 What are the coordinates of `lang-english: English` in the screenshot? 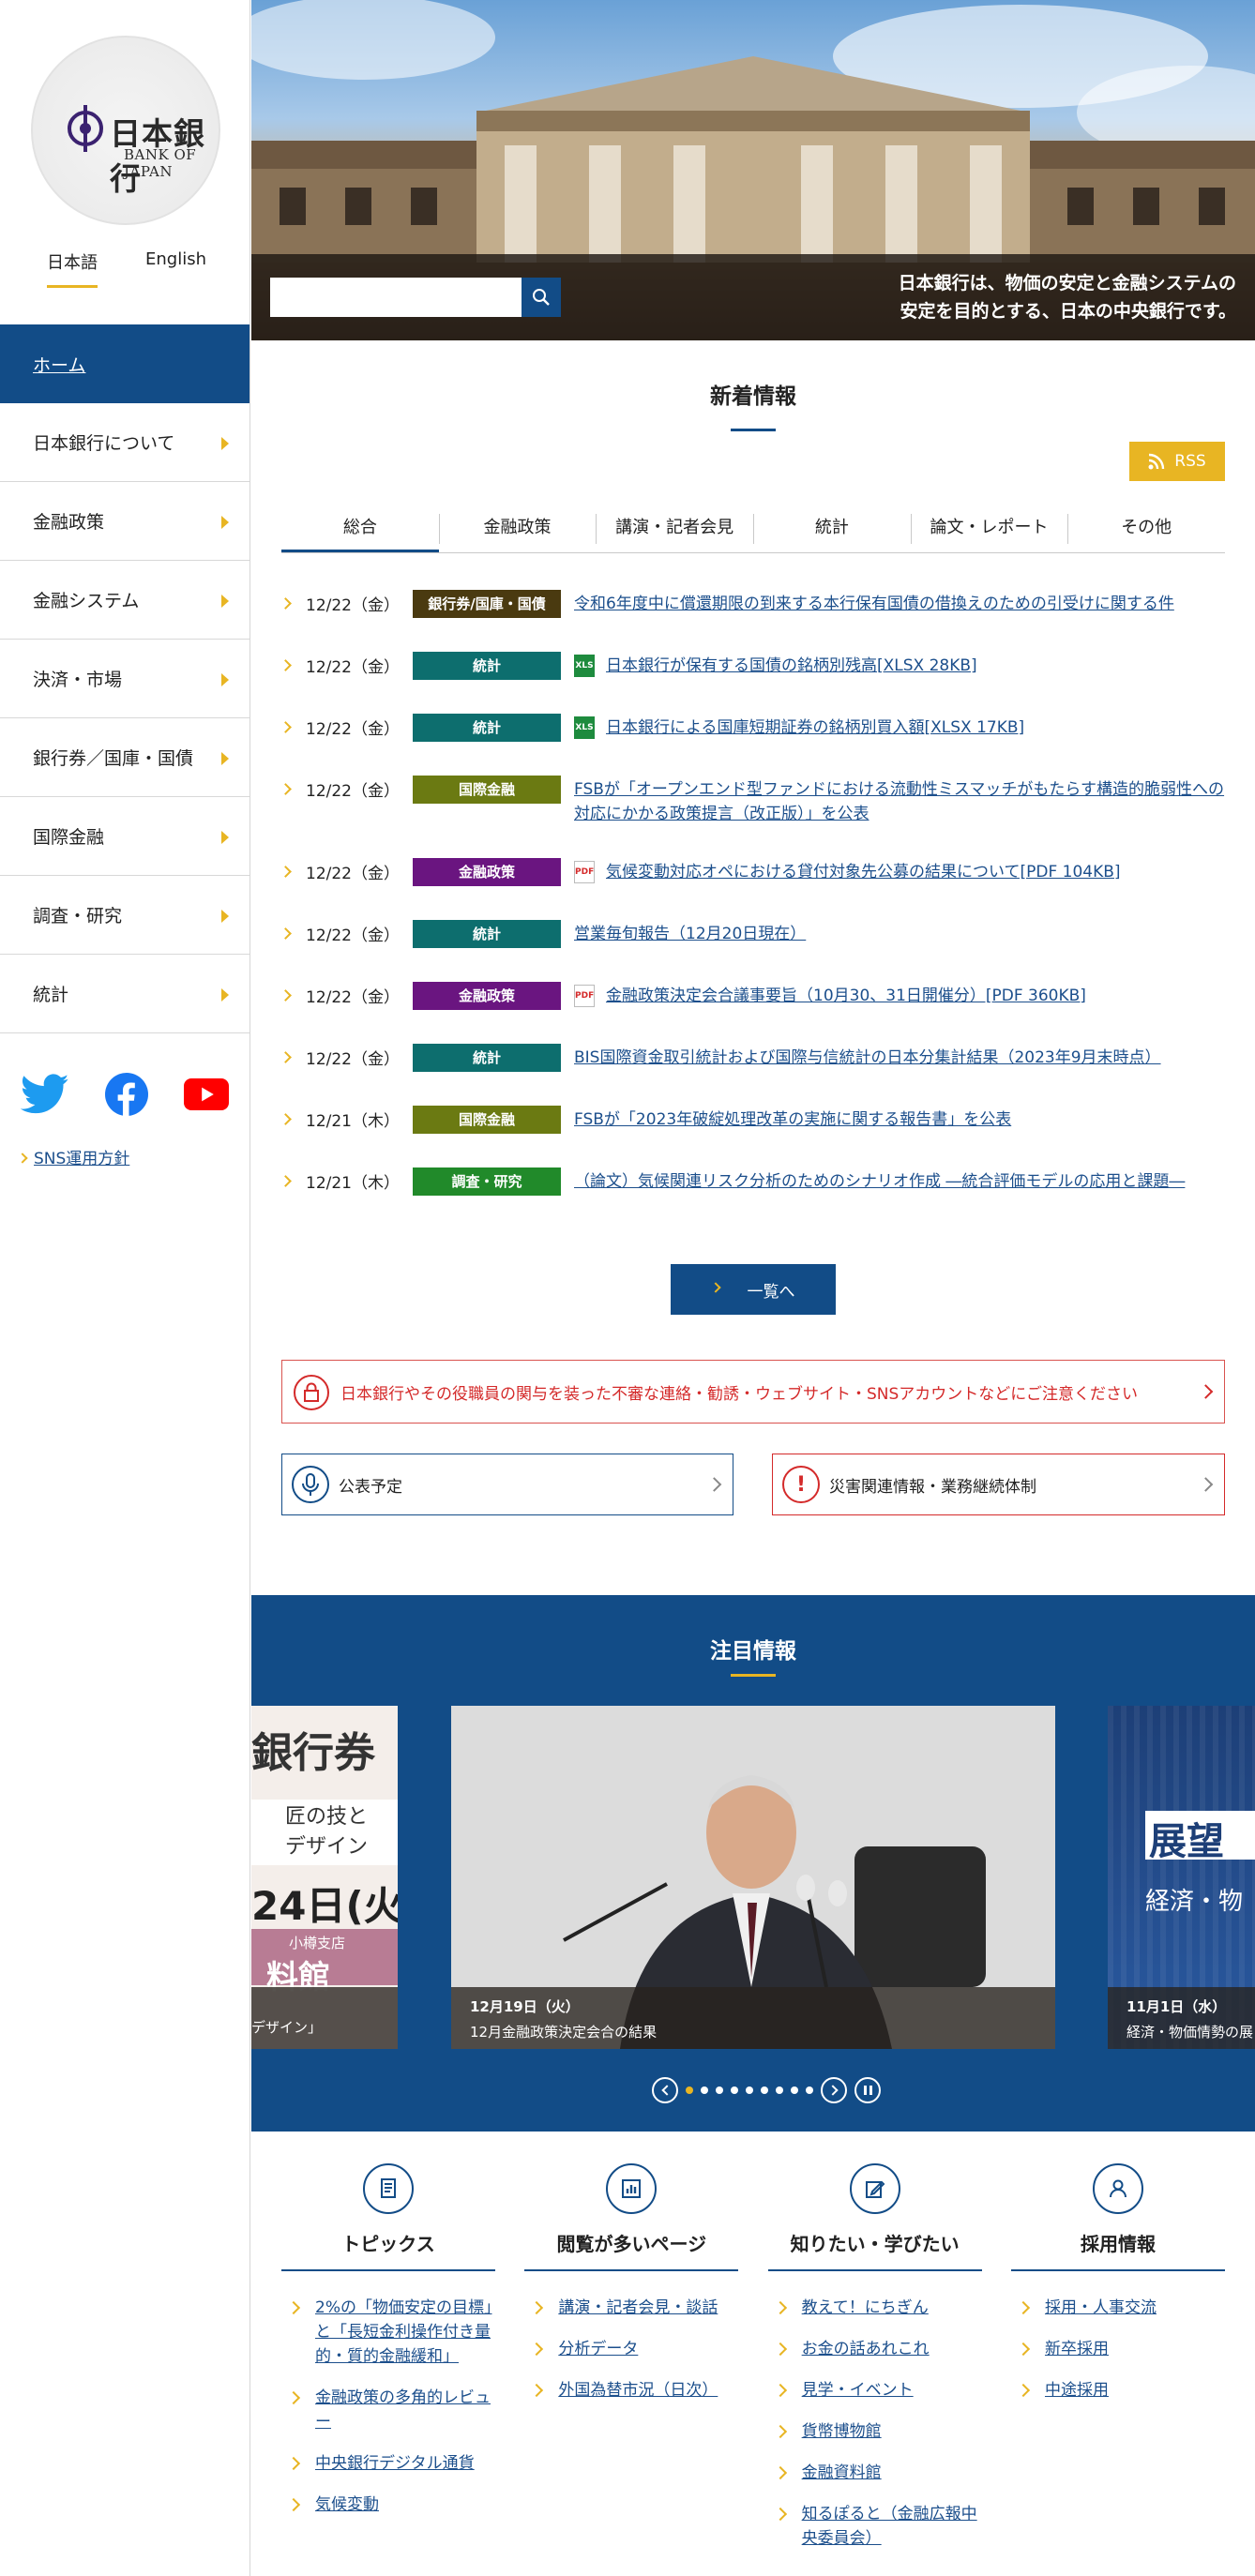 It's located at (175, 268).